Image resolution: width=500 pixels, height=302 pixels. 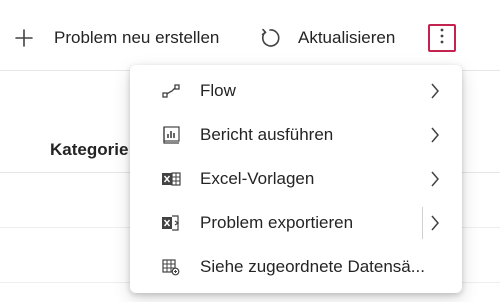 I want to click on menu-item-excel-templates: Excel-Vorlagen, so click(x=296, y=179).